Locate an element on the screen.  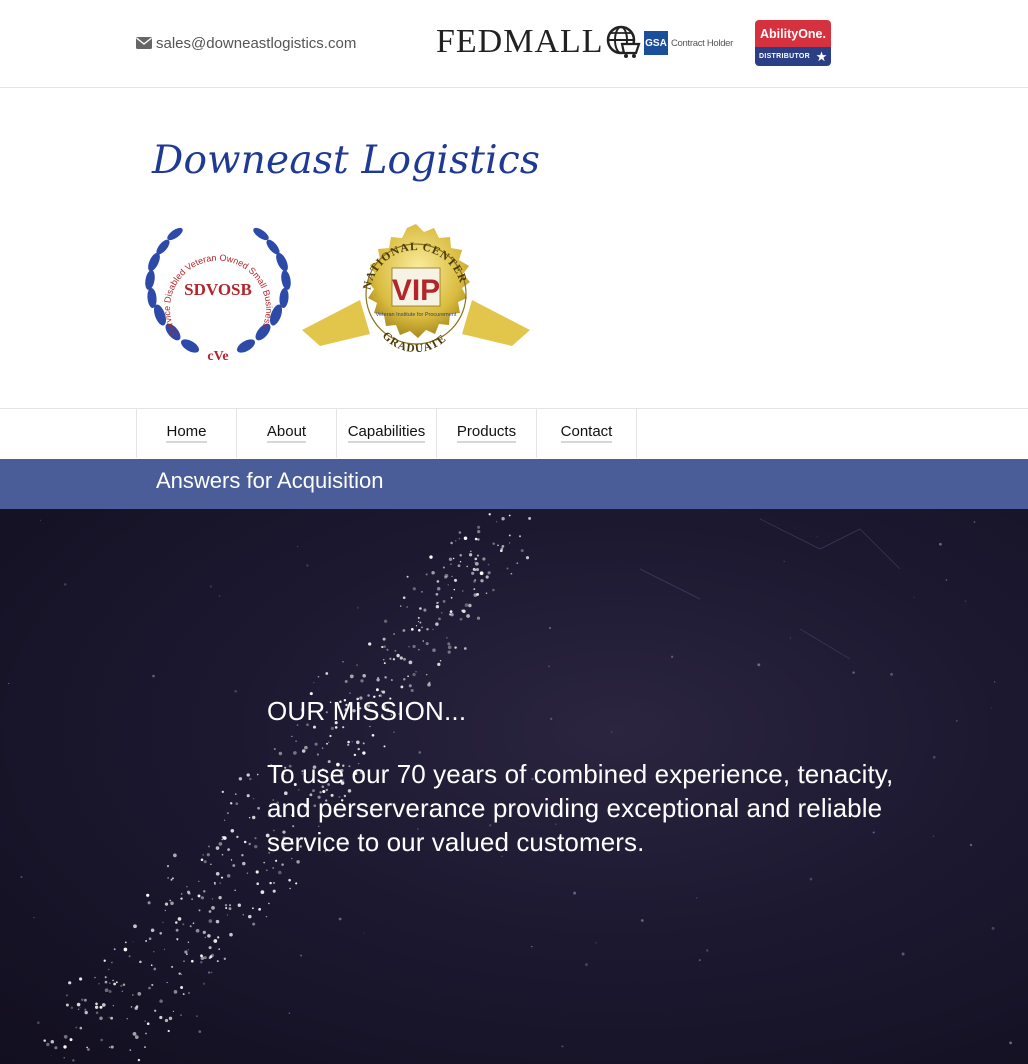
abilityone-title: AbilityOne. is located at coordinates (793, 33).